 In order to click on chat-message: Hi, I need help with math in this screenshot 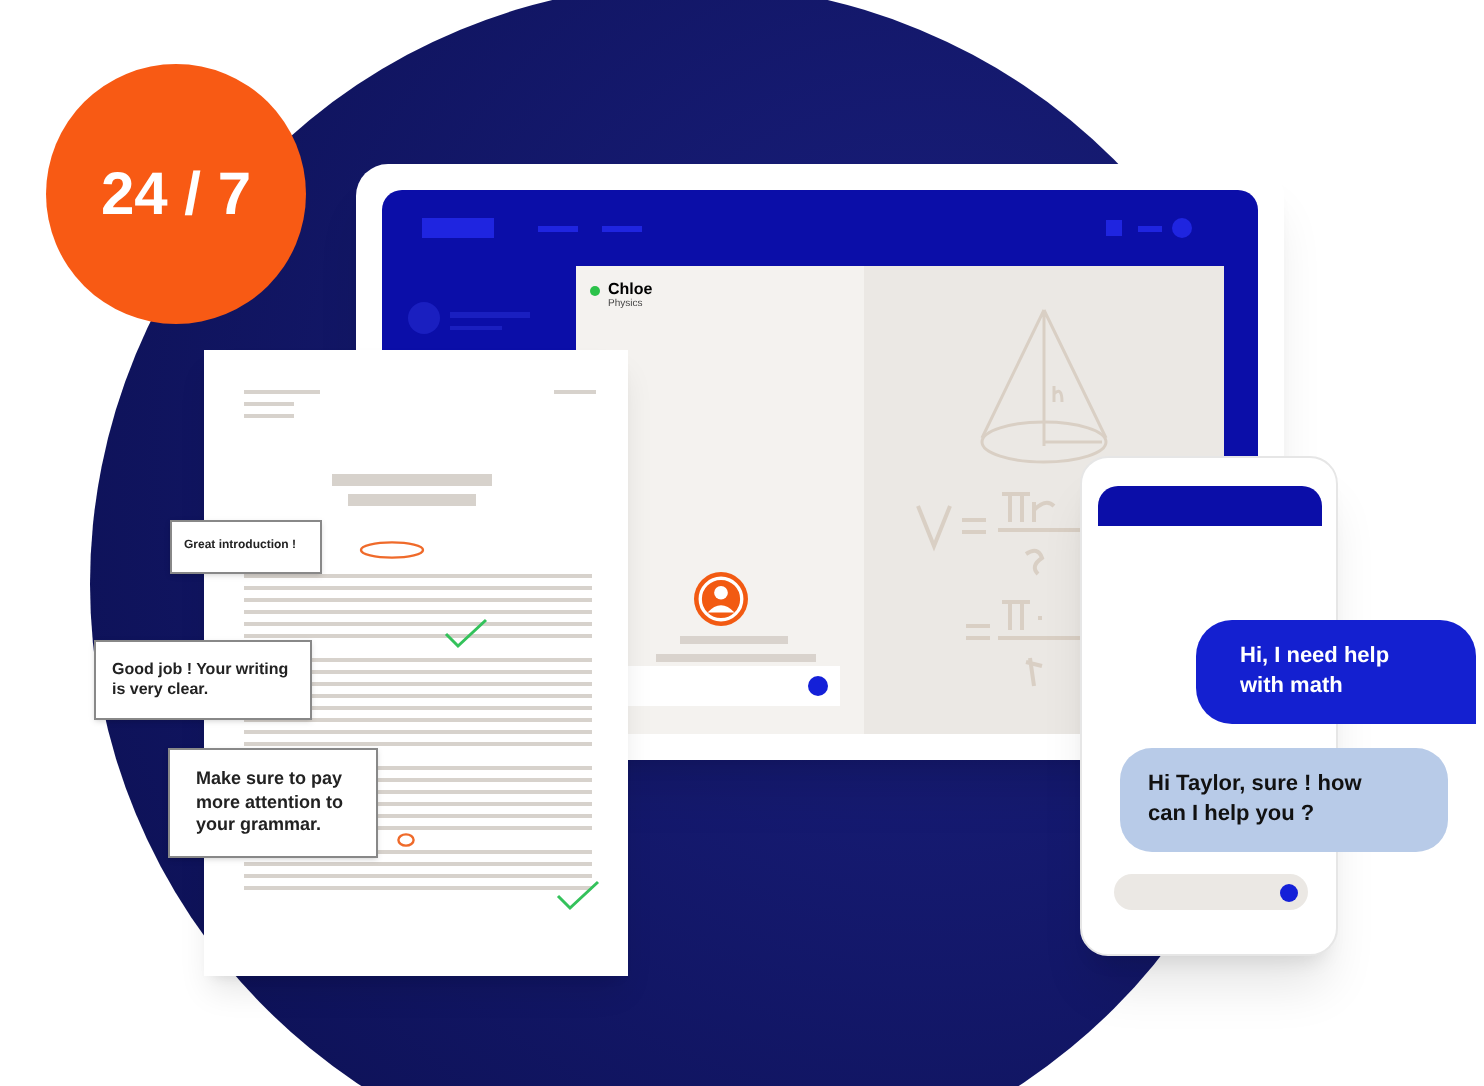, I will do `click(1316, 672)`.